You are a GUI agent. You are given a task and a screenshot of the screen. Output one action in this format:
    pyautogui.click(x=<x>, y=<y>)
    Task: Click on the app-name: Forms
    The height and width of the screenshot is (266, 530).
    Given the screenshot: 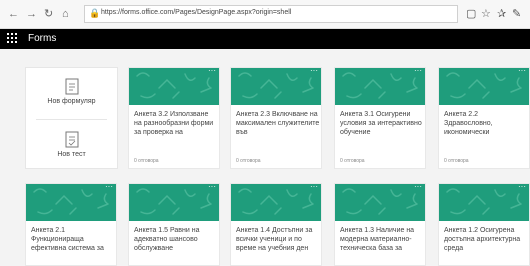 What is the action you would take?
    pyautogui.click(x=42, y=38)
    